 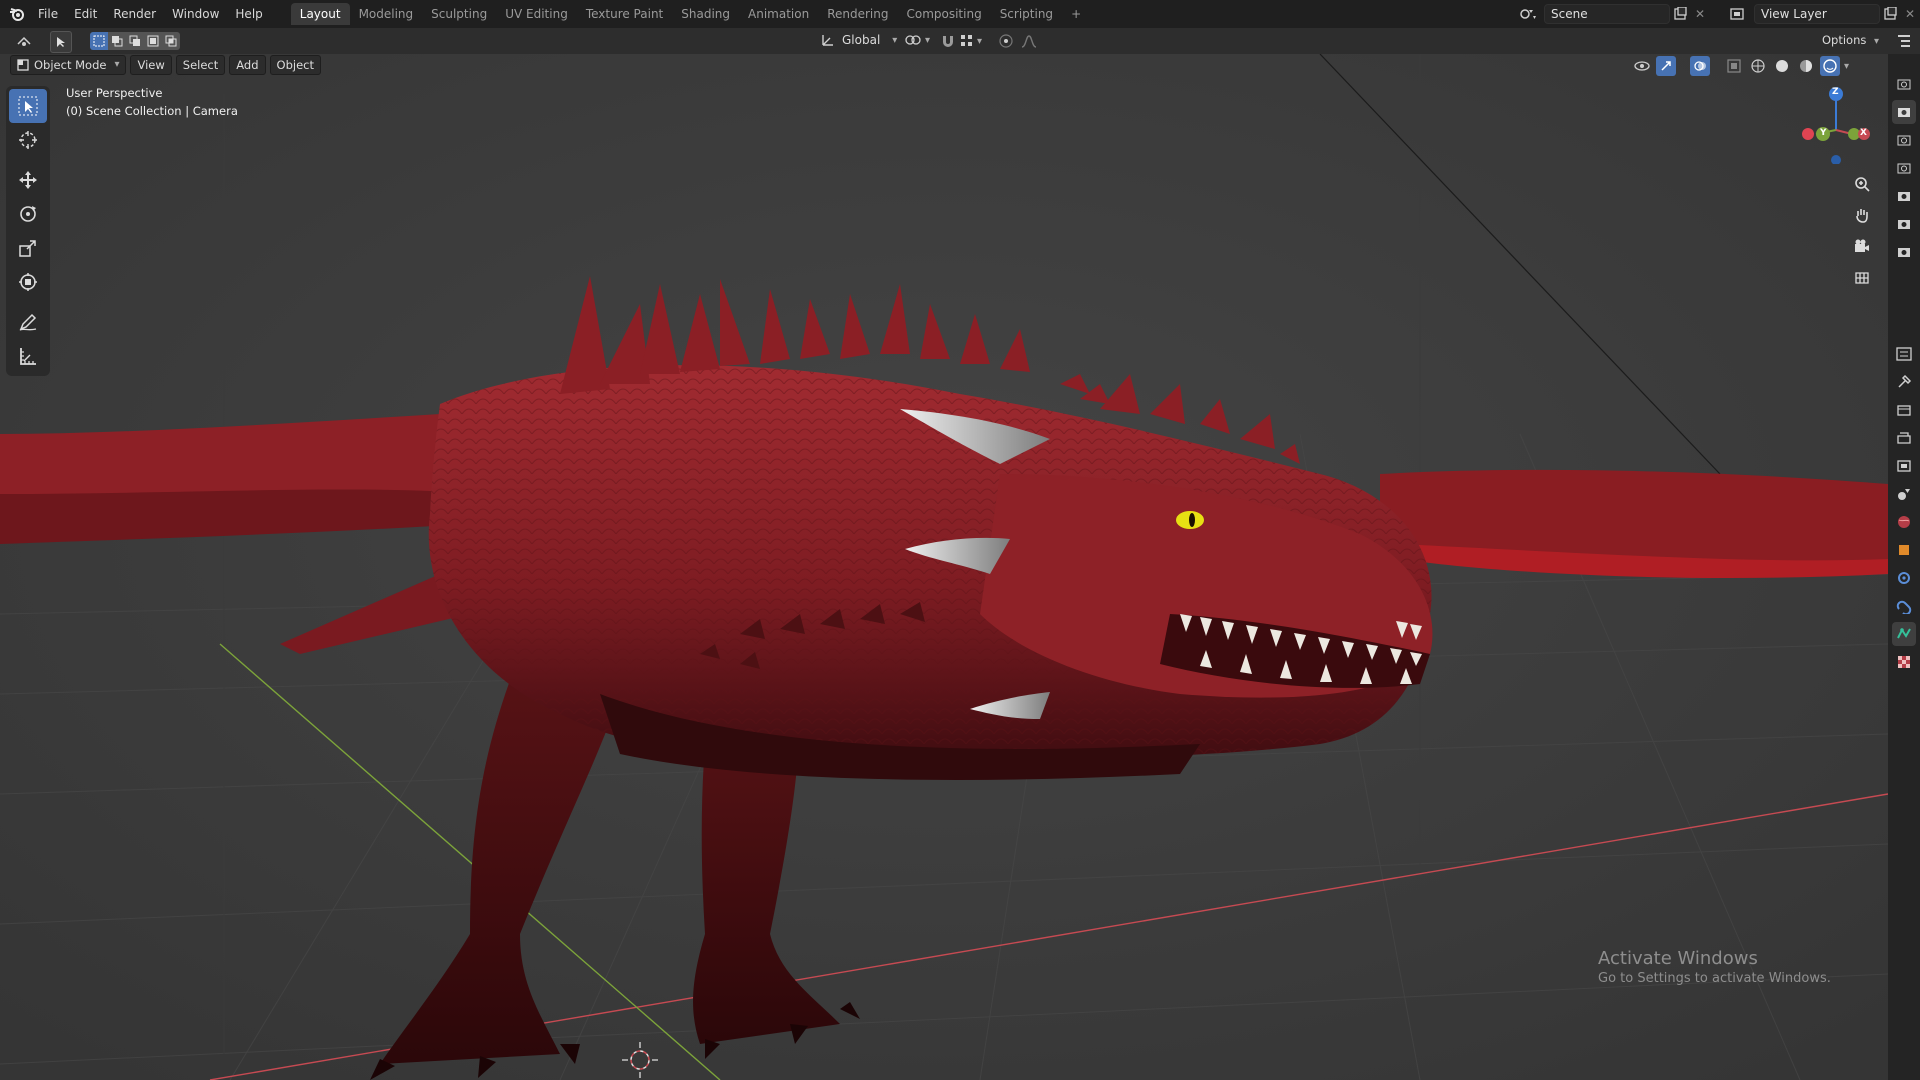 What do you see at coordinates (1904, 466) in the screenshot?
I see `view-layer-properties-icon` at bounding box center [1904, 466].